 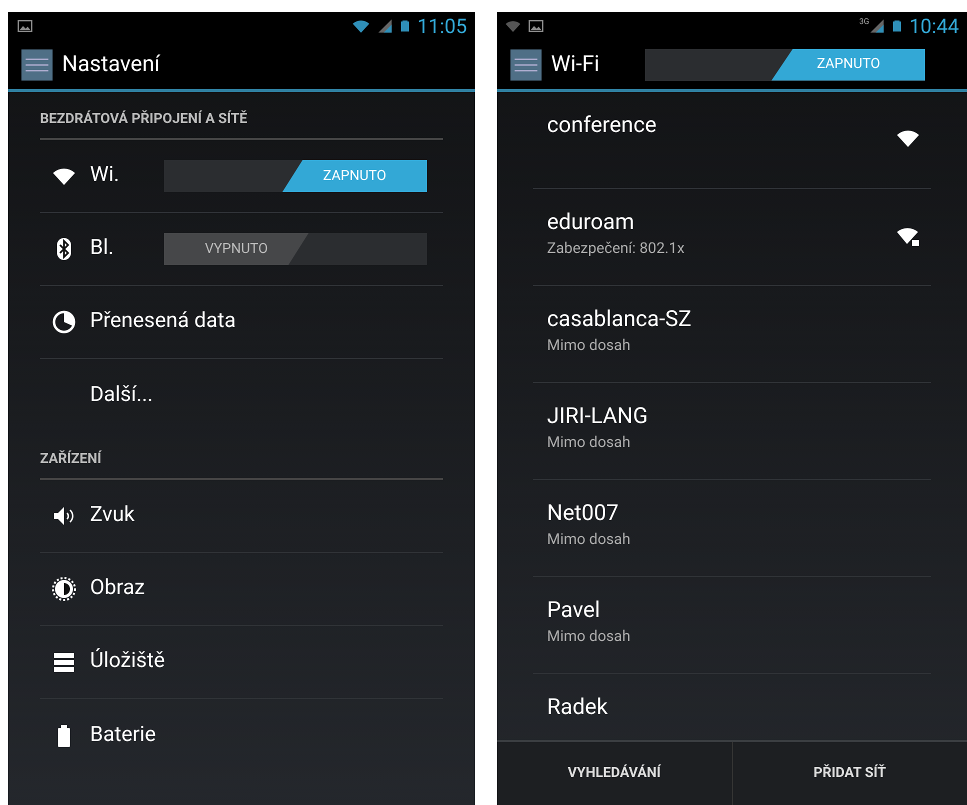 I want to click on network-name: JIRI-LANG, so click(x=739, y=417).